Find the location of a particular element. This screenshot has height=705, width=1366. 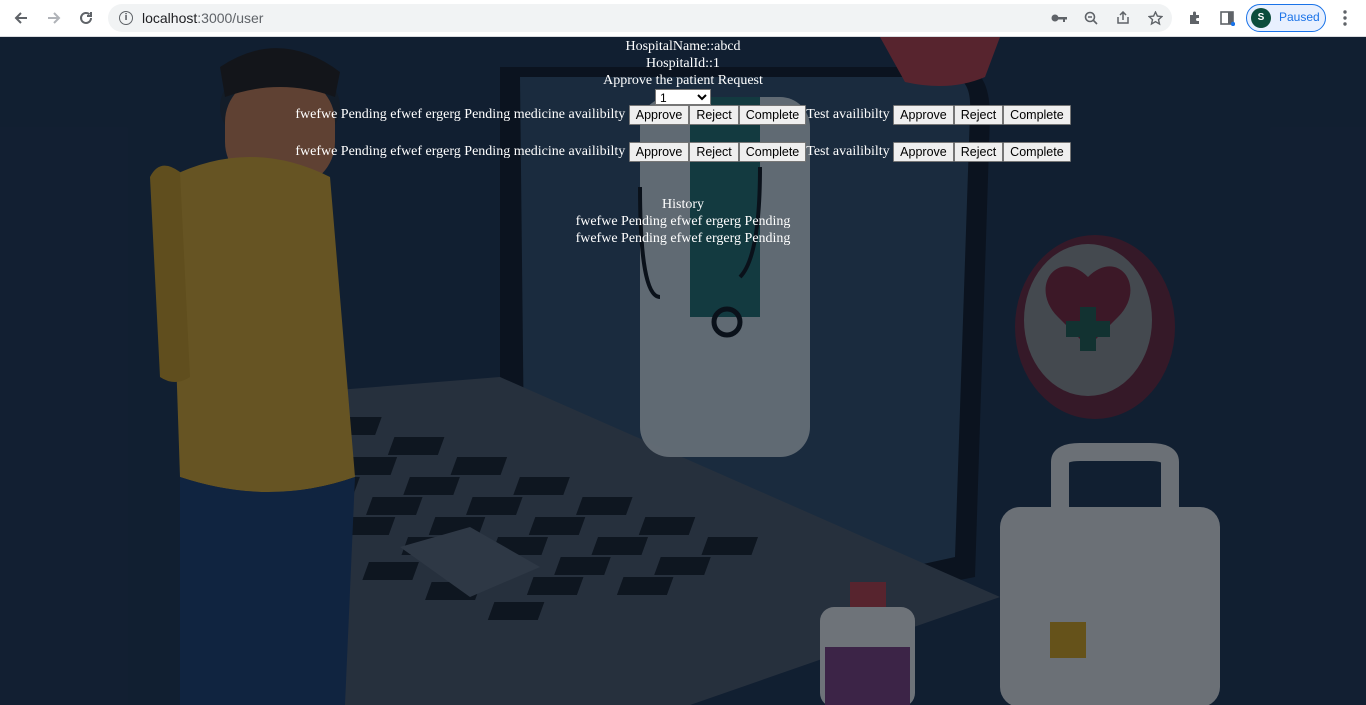

profile-status: Paused is located at coordinates (1299, 17).